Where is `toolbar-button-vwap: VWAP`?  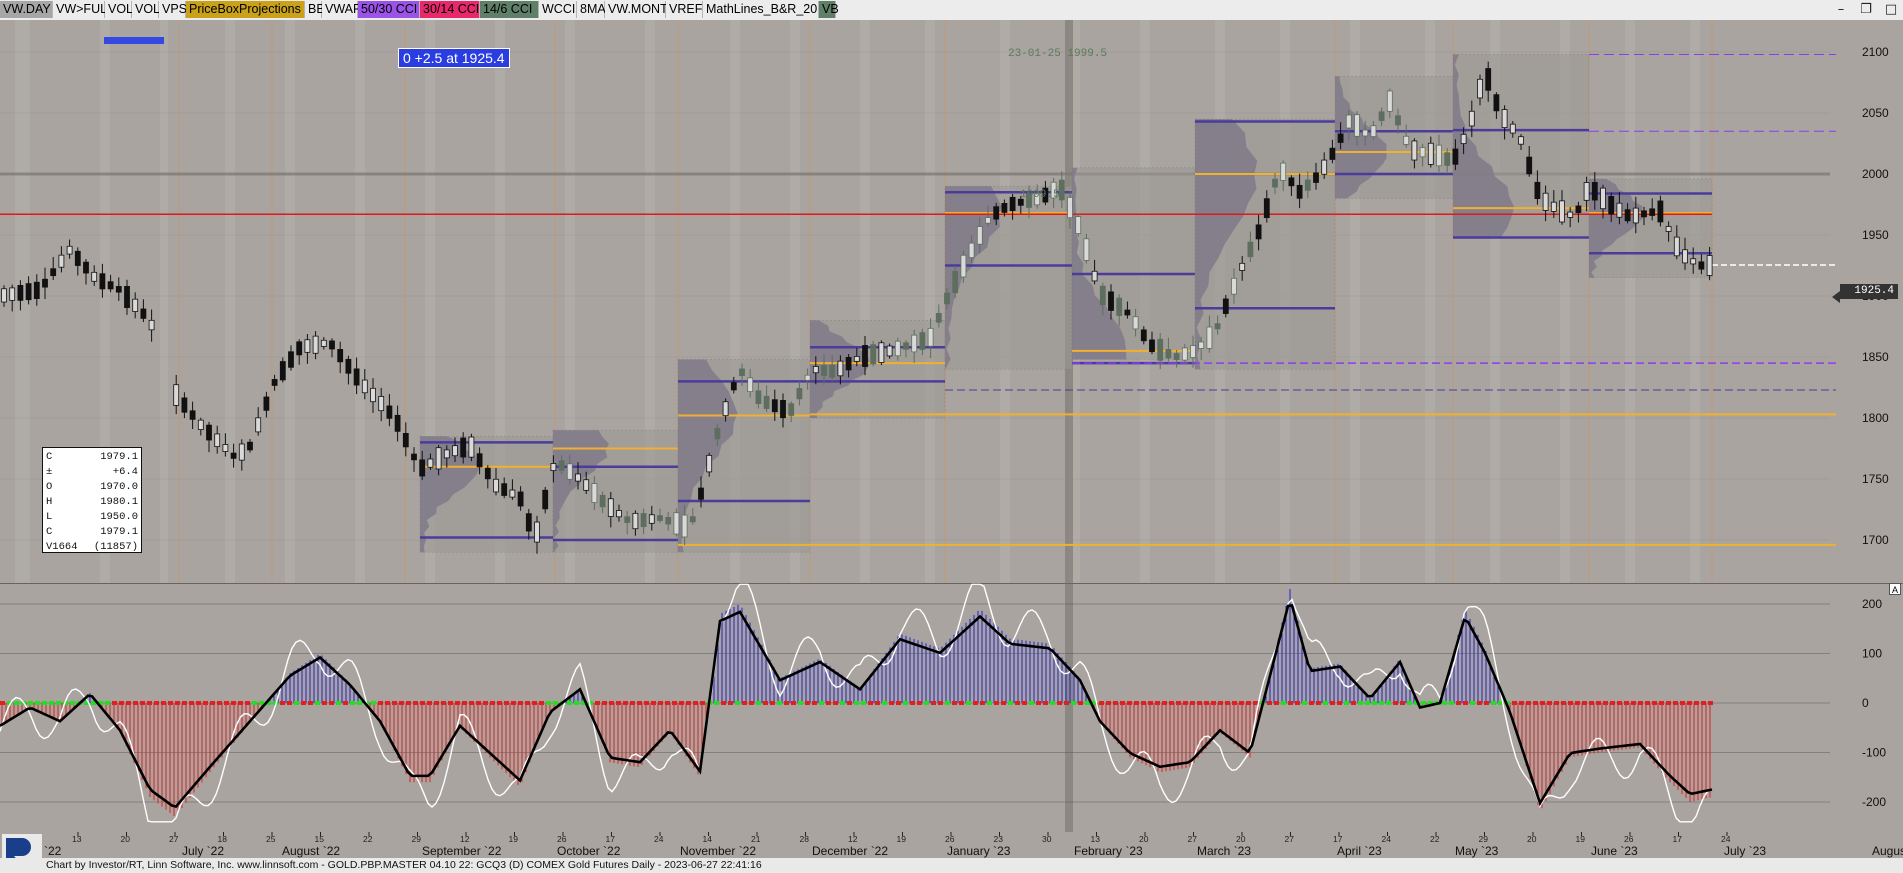
toolbar-button-vwap: VWAP is located at coordinates (341, 9).